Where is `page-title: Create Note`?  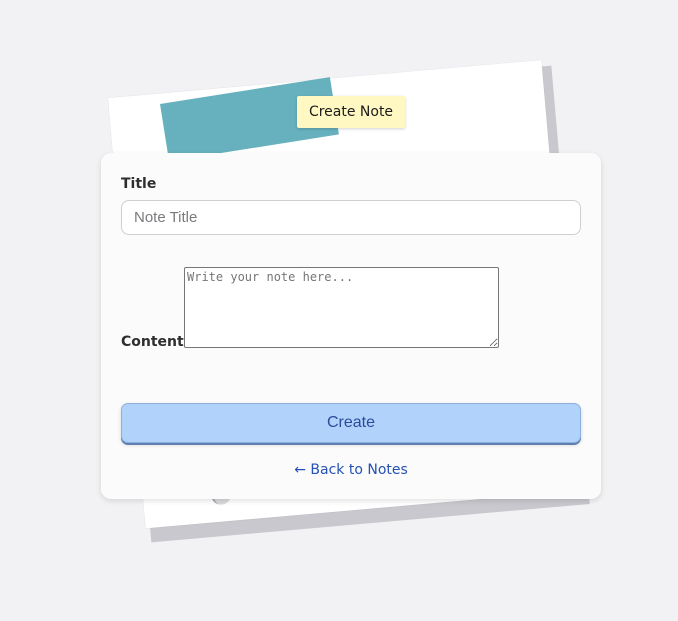 page-title: Create Note is located at coordinates (351, 112).